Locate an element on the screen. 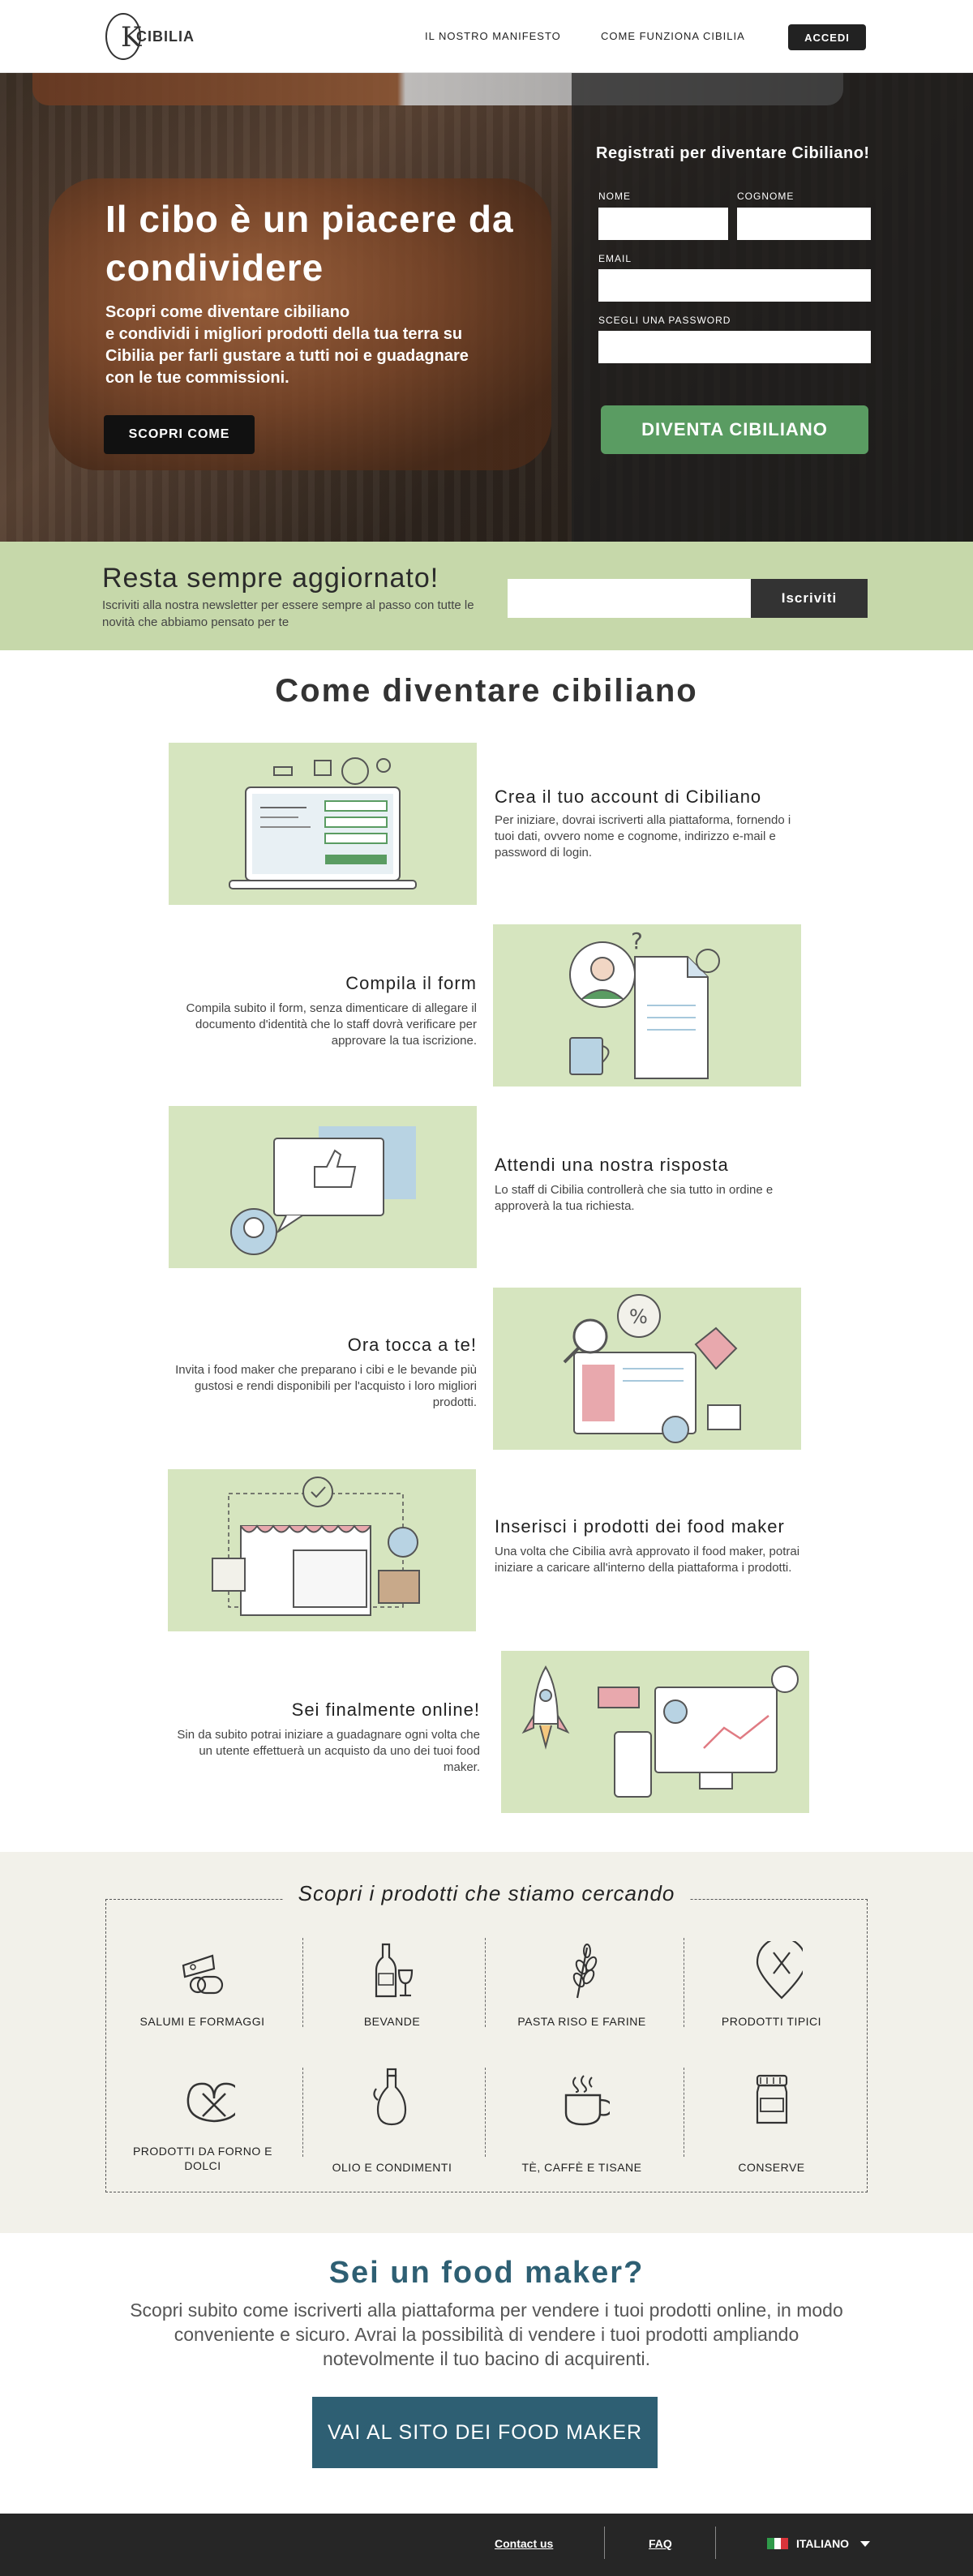  last-name-input is located at coordinates (804, 224).